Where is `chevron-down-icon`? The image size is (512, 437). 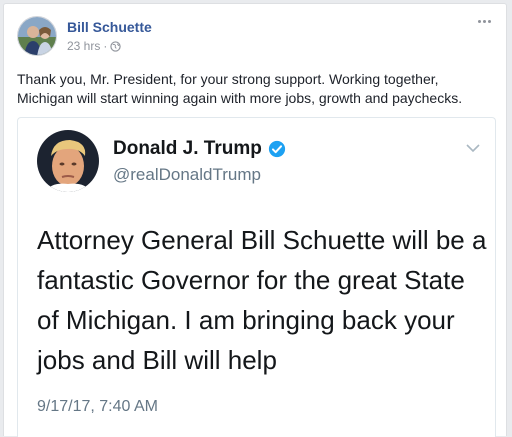 chevron-down-icon is located at coordinates (473, 148).